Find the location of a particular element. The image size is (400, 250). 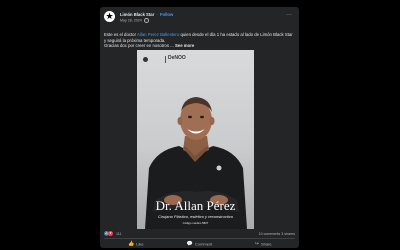

post-text-before: Este es el doctor is located at coordinates (120, 34).